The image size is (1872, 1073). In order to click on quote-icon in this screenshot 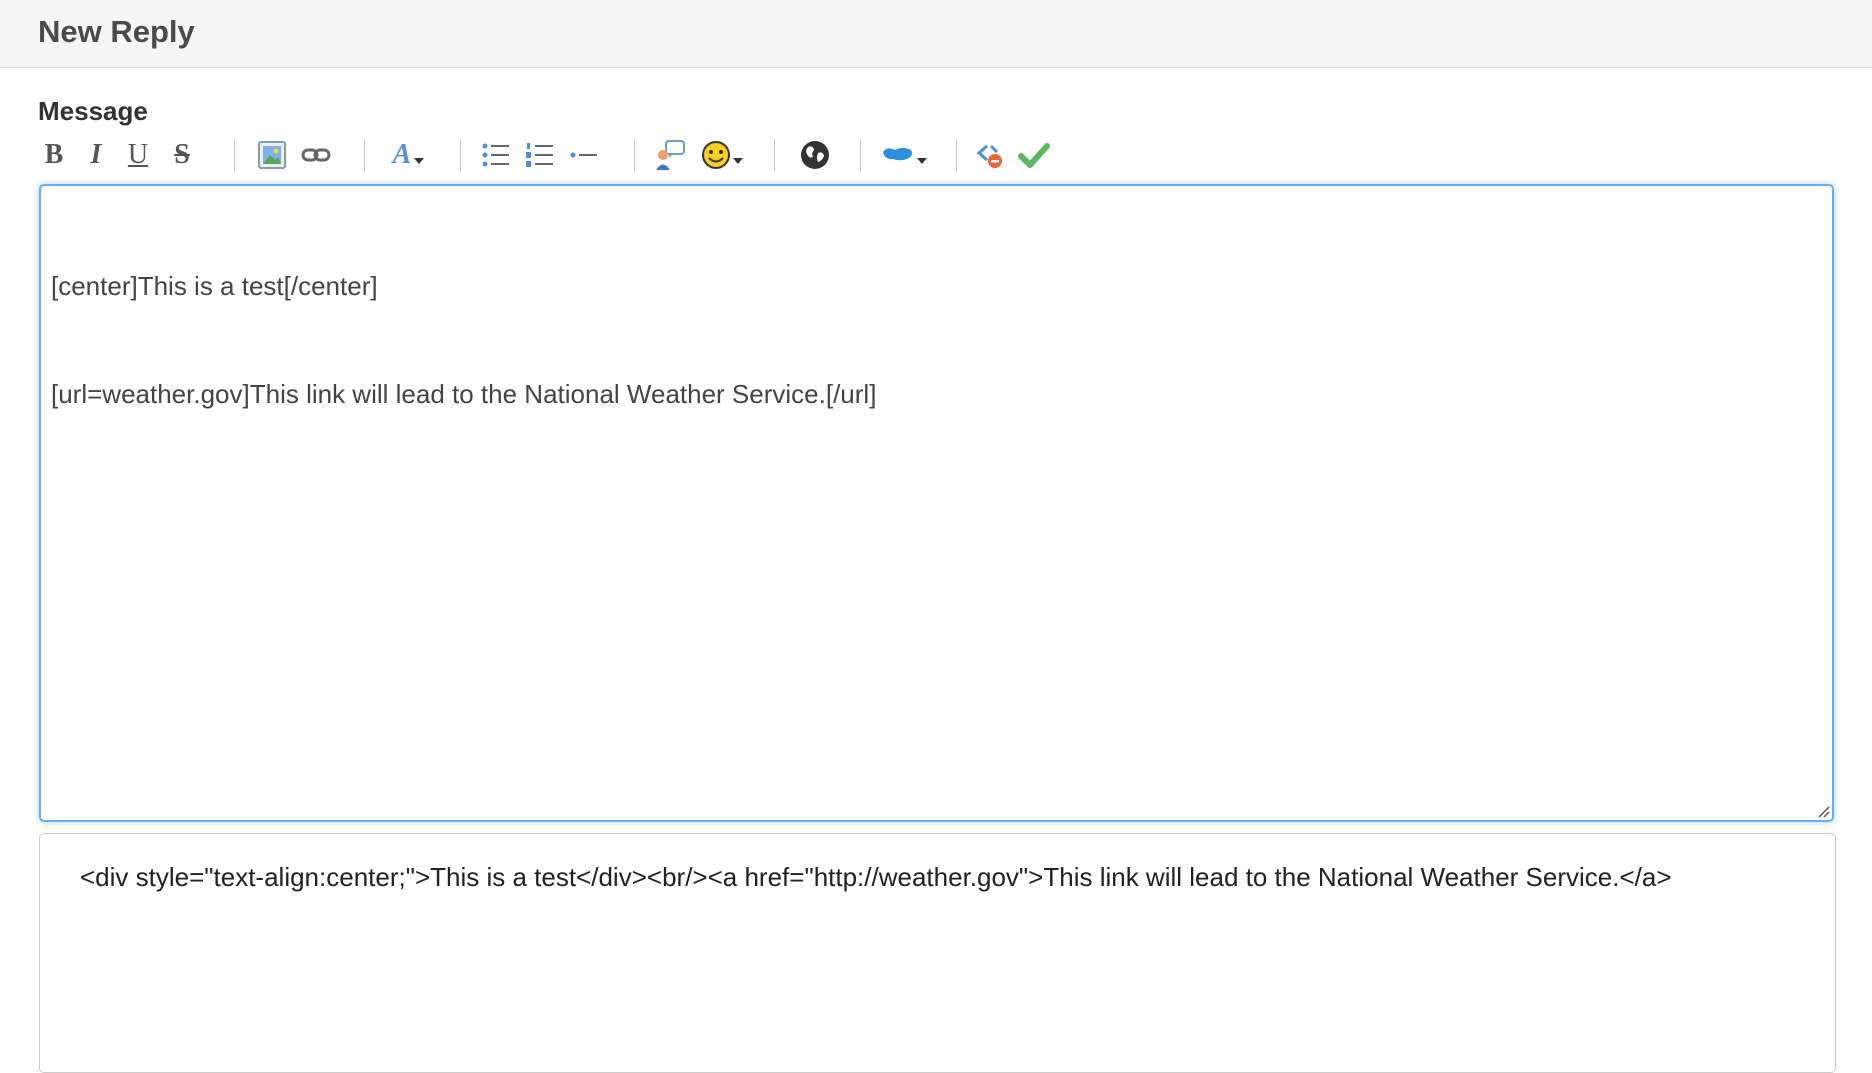, I will do `click(670, 155)`.